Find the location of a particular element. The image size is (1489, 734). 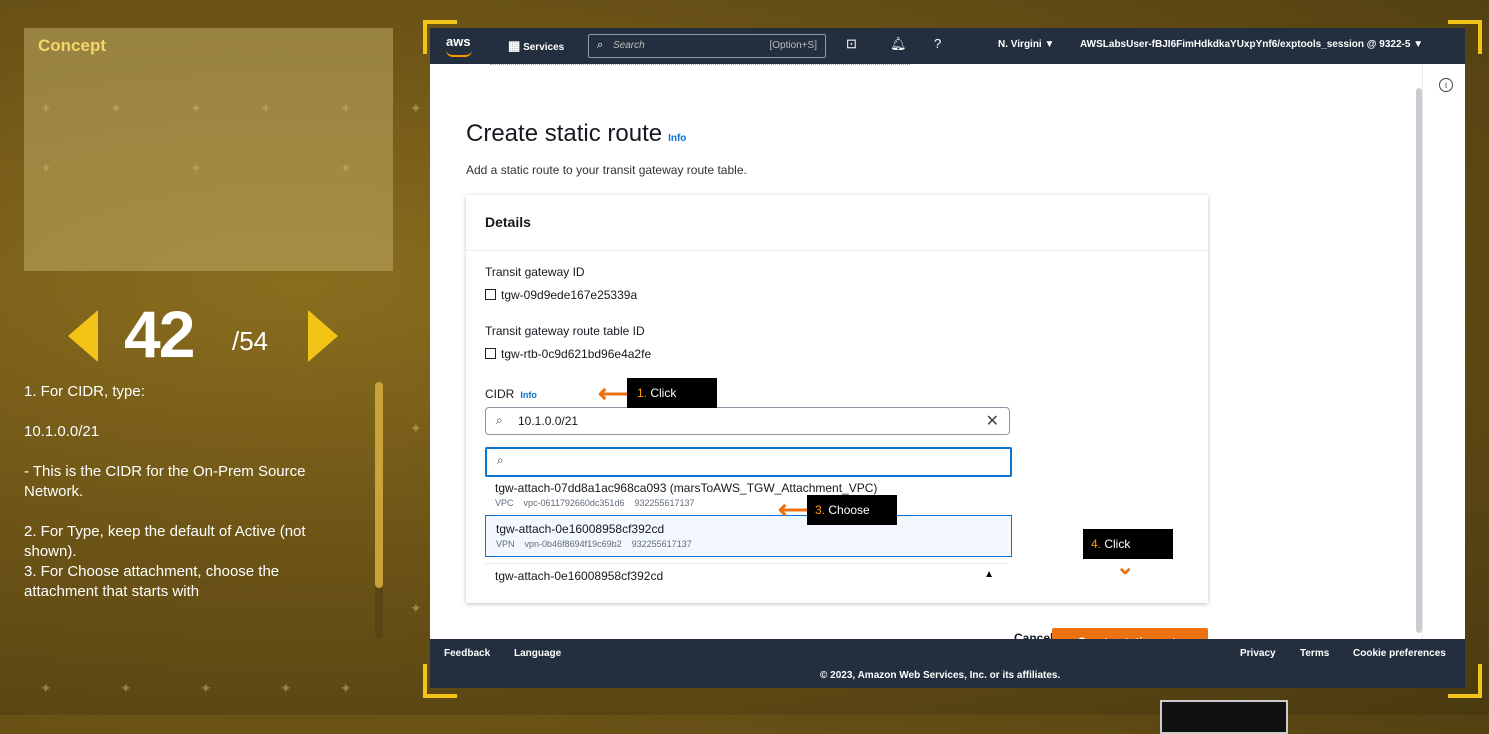

details-title: Details is located at coordinates (508, 222).